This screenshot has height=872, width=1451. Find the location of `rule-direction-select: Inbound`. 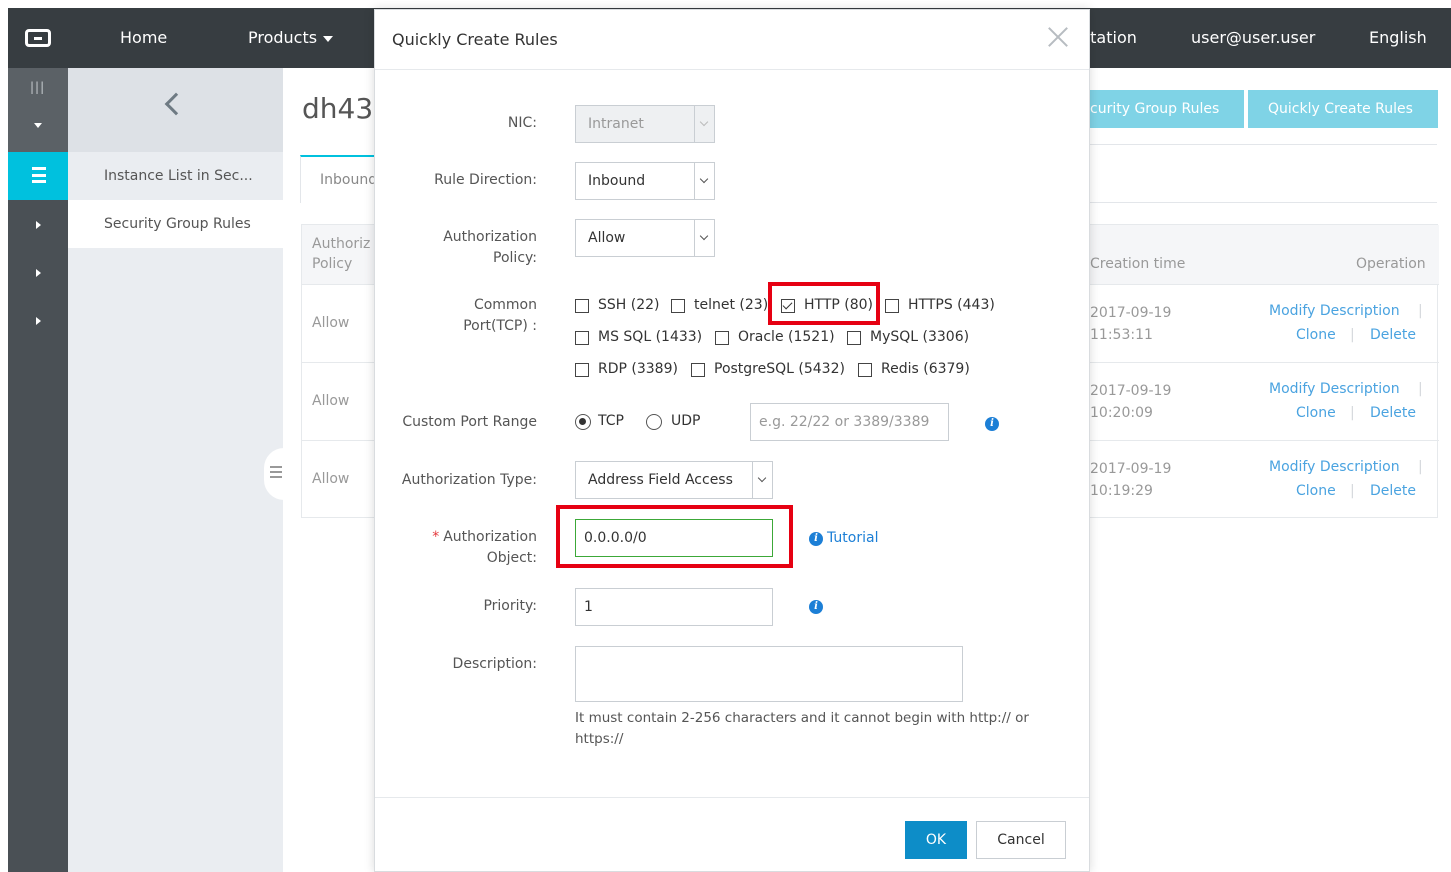

rule-direction-select: Inbound is located at coordinates (645, 181).